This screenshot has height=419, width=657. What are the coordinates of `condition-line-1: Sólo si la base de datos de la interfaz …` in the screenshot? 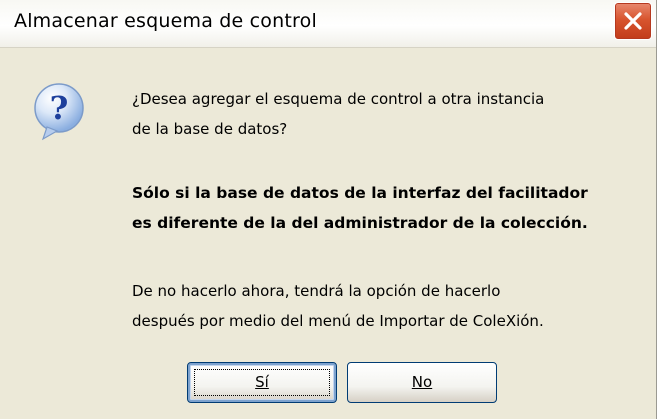 It's located at (360, 193).